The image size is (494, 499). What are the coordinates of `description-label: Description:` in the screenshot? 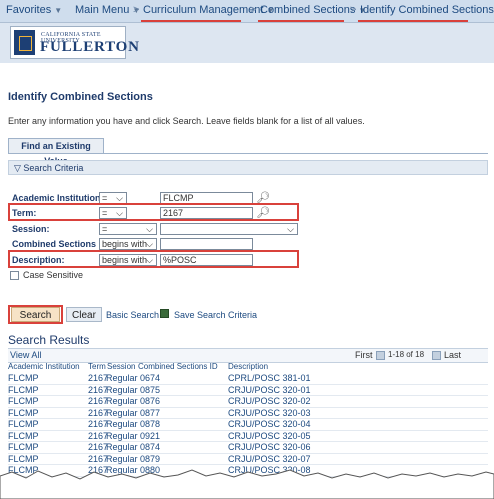 It's located at (38, 260).